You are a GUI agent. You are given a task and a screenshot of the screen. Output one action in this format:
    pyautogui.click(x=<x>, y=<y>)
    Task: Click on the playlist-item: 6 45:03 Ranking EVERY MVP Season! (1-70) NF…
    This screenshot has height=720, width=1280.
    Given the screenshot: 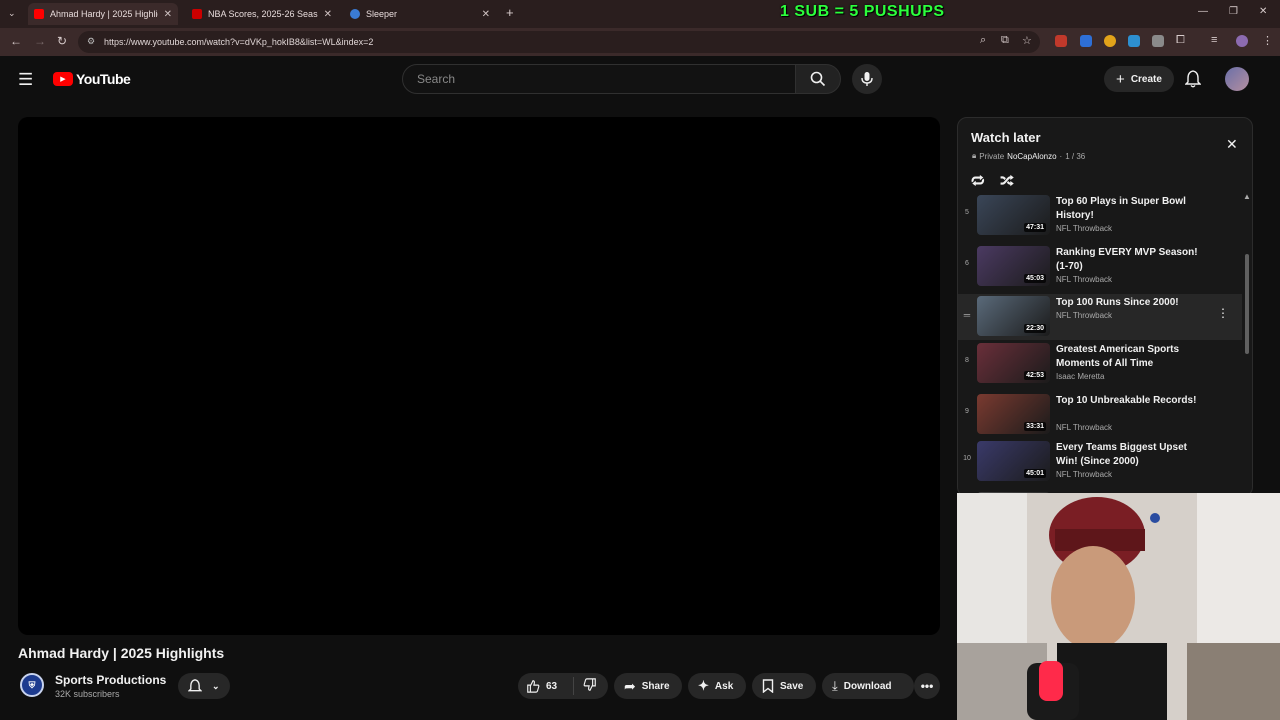 What is the action you would take?
    pyautogui.click(x=1100, y=267)
    